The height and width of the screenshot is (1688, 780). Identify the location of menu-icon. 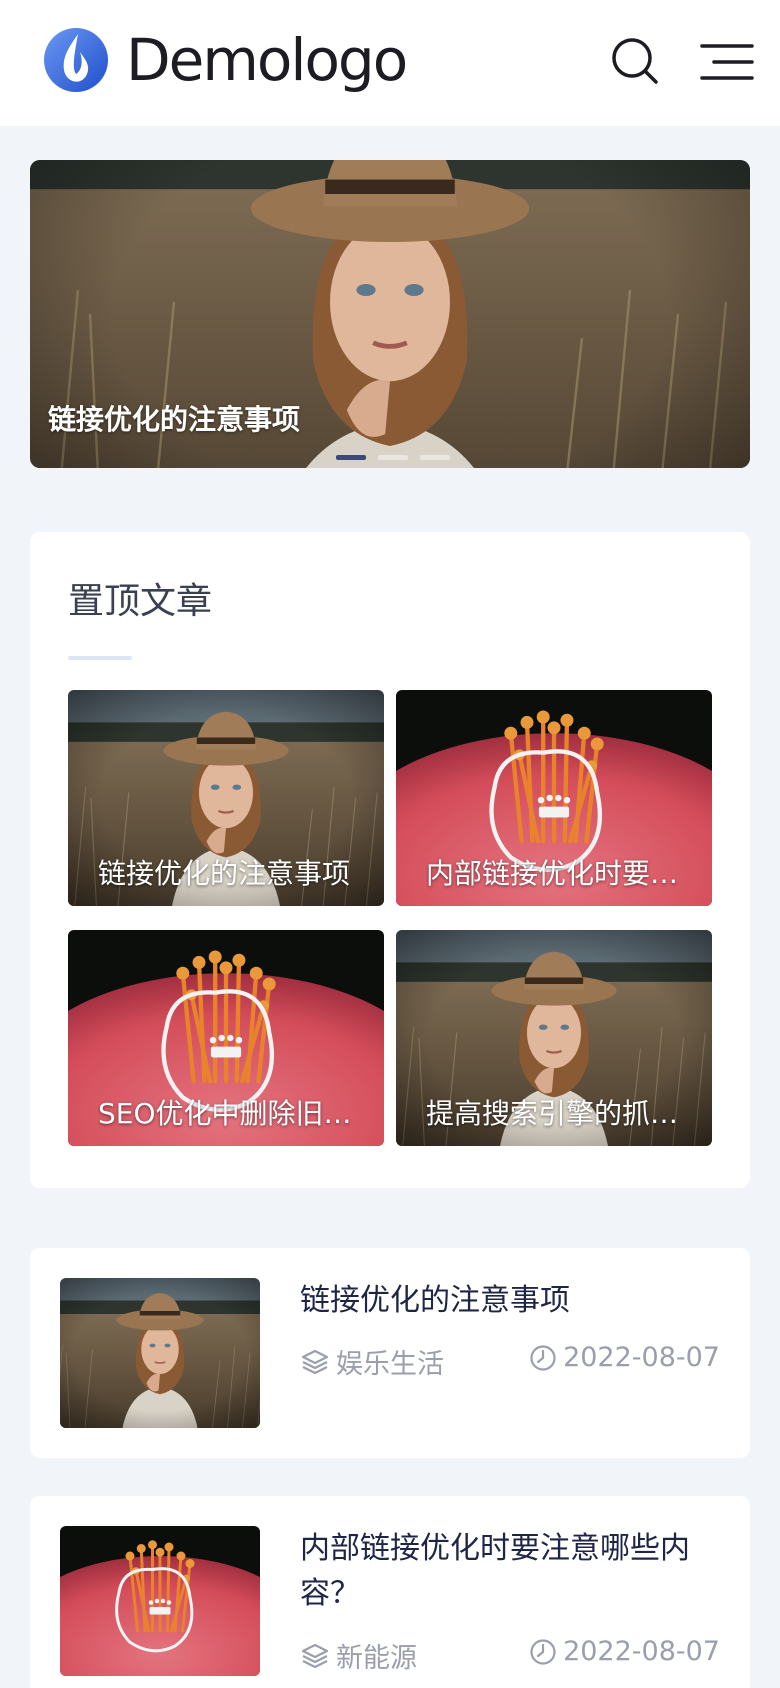
(727, 62).